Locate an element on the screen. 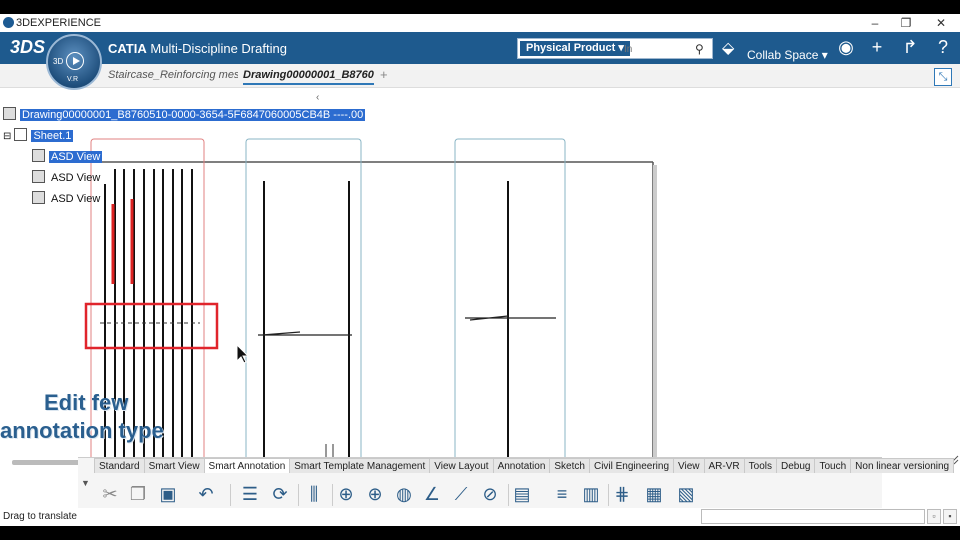  properties-icon: ☰ is located at coordinates (250, 494).